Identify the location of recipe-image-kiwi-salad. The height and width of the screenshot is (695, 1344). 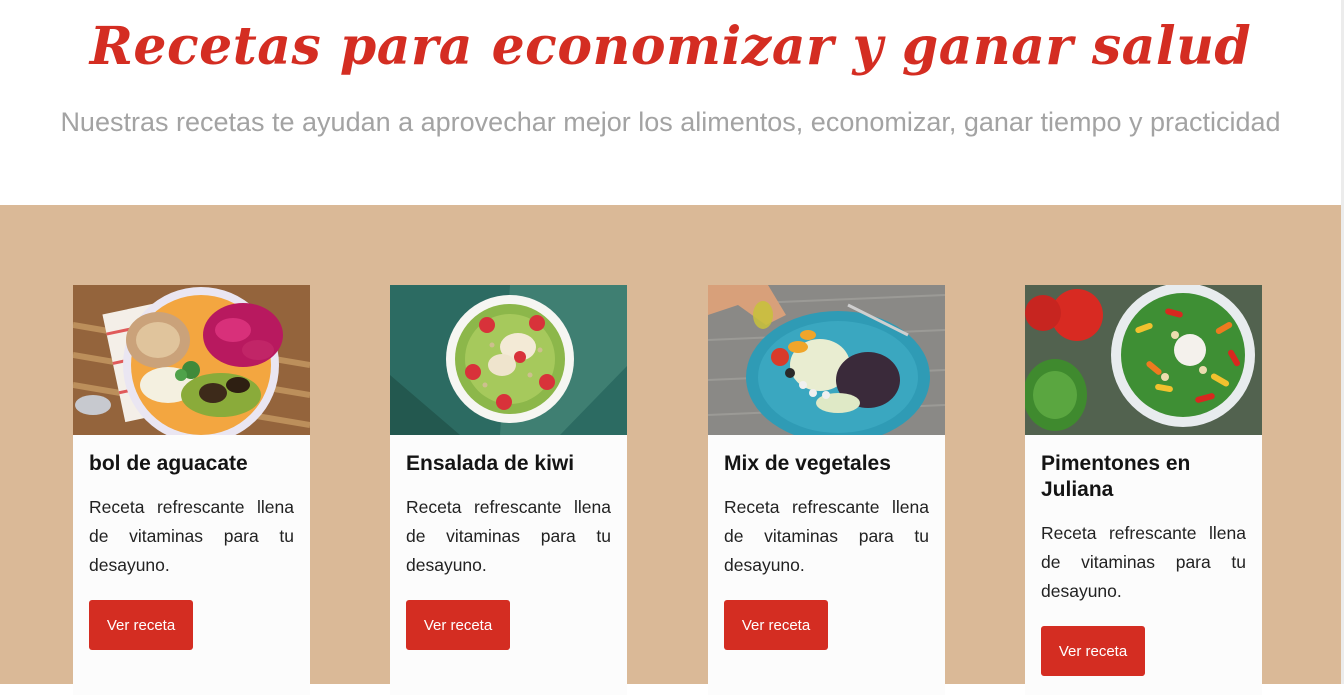
(508, 360).